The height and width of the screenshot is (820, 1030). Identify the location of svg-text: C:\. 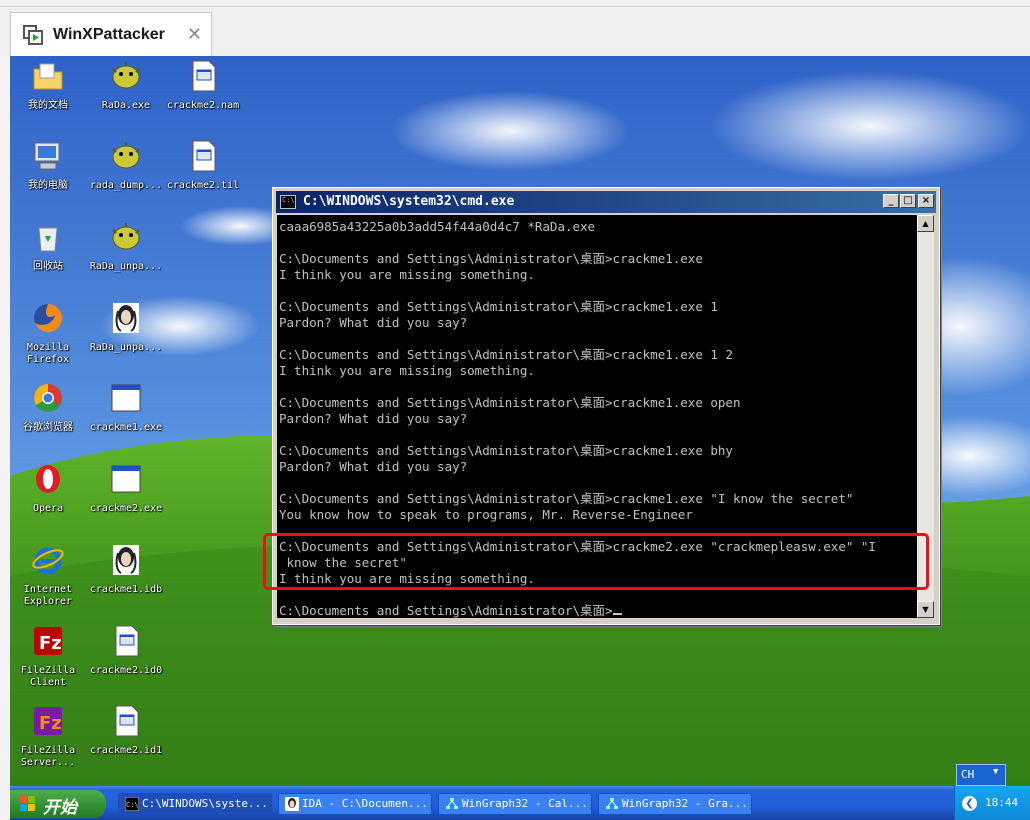
(132, 805).